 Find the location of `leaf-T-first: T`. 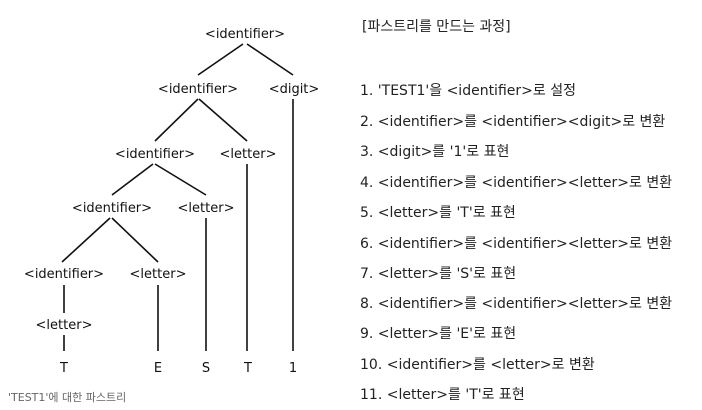

leaf-T-first: T is located at coordinates (63, 368).